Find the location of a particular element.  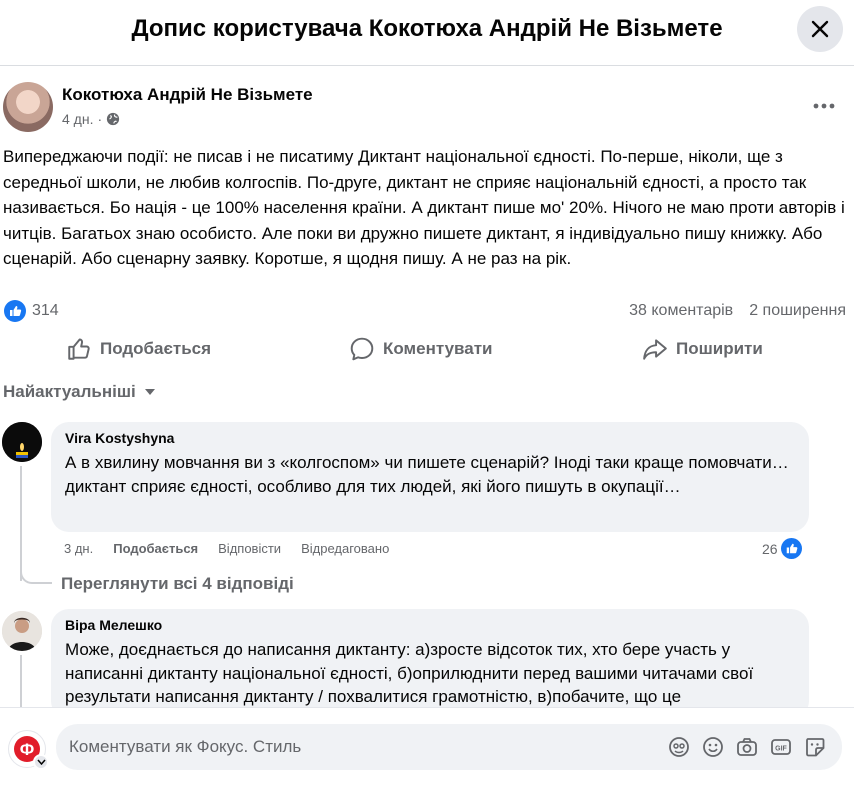

gif-icon: GIF is located at coordinates (781, 747).